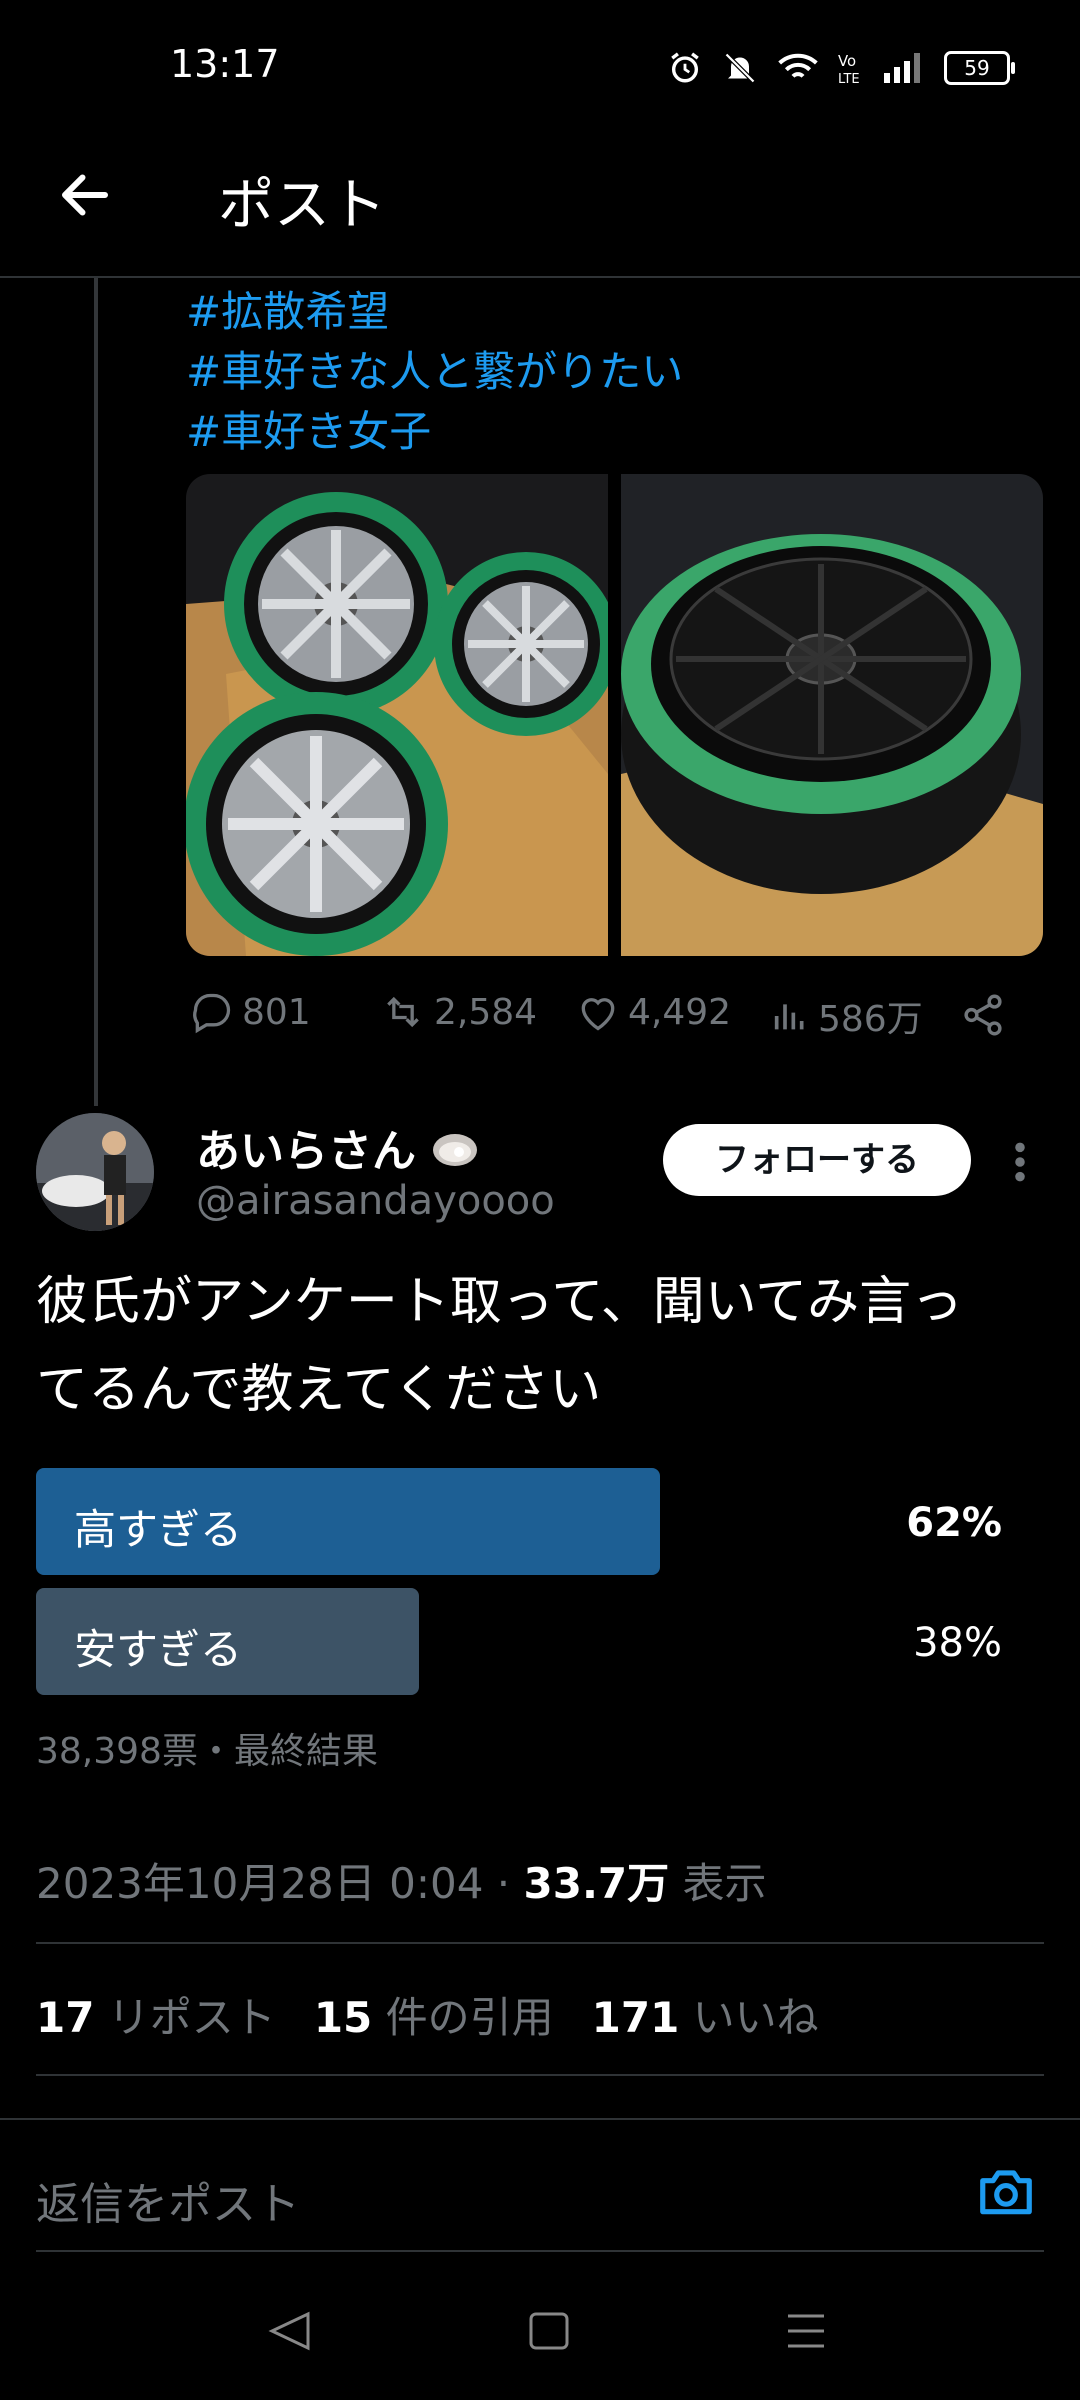 This screenshot has width=1080, height=2400. What do you see at coordinates (306, 1151) in the screenshot?
I see `display-name-text: あいらさん` at bounding box center [306, 1151].